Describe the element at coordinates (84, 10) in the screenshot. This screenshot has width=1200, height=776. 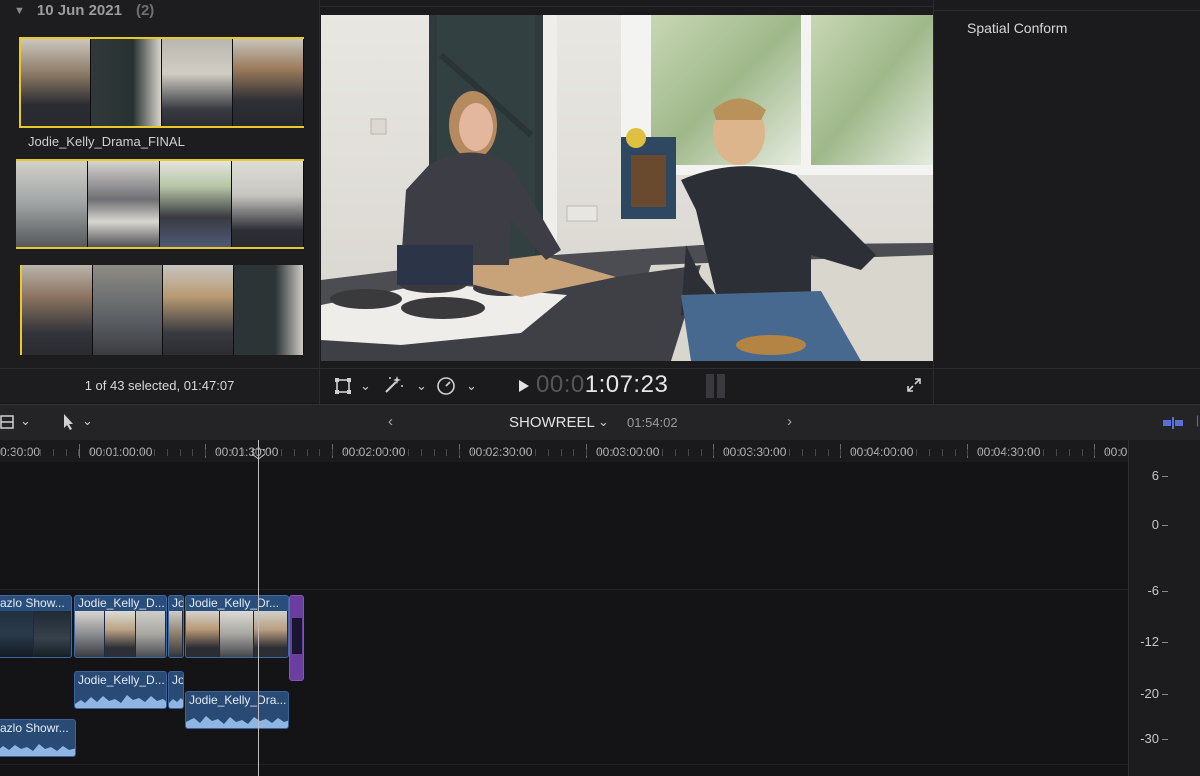
I see `date-group-header: ▼ 10 Jun 2021 (2)` at that location.